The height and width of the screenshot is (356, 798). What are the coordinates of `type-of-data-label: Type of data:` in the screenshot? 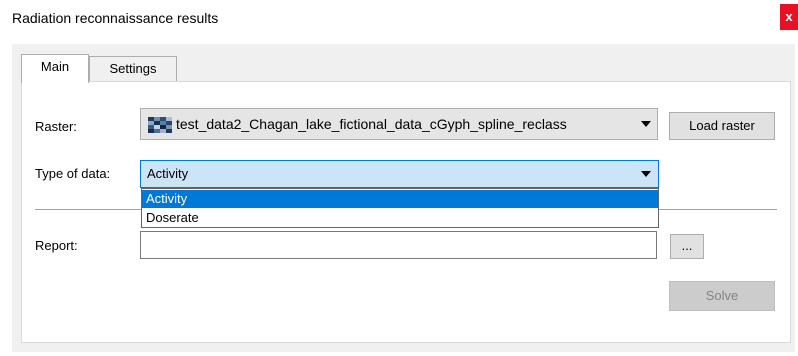 It's located at (73, 173).